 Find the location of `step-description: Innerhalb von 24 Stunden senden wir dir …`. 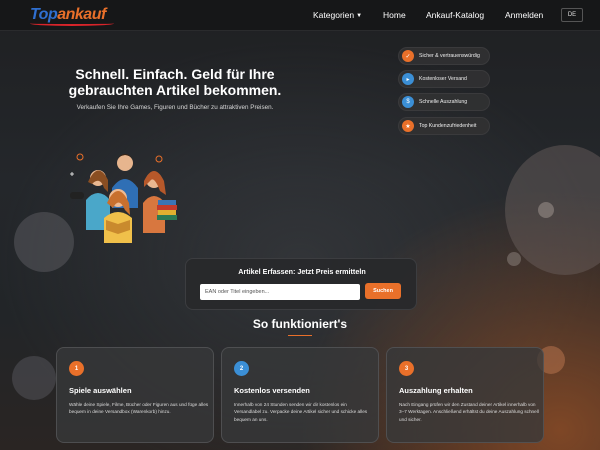

step-description: Innerhalb von 24 Stunden senden wir dir … is located at coordinates (301, 412).